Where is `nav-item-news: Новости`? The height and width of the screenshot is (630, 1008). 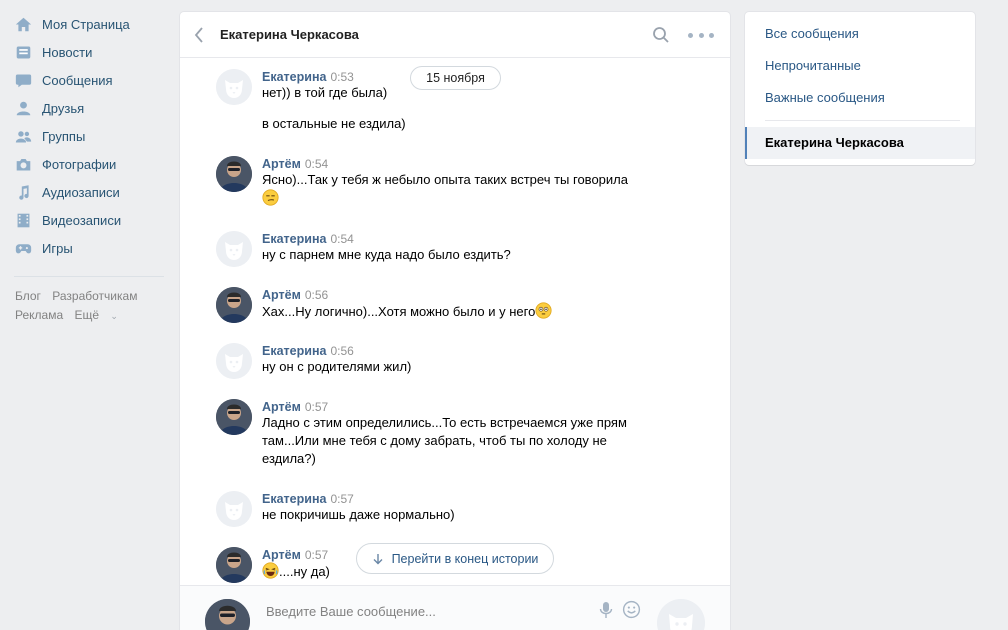
nav-item-news: Новости is located at coordinates (85, 52).